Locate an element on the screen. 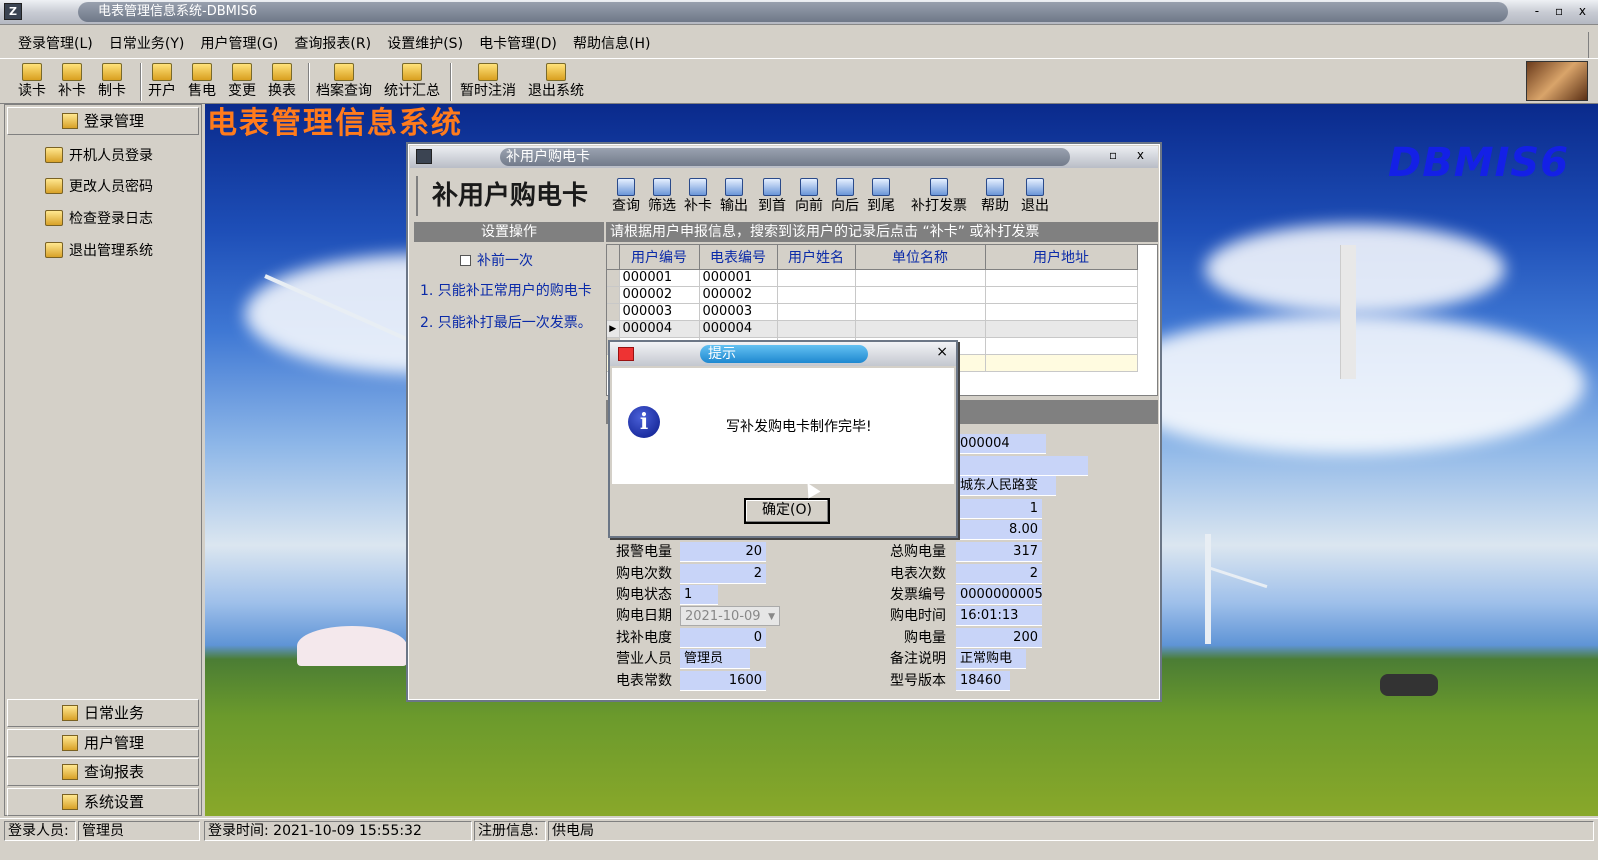  col-meter-id: 电表编号 is located at coordinates (738, 257).